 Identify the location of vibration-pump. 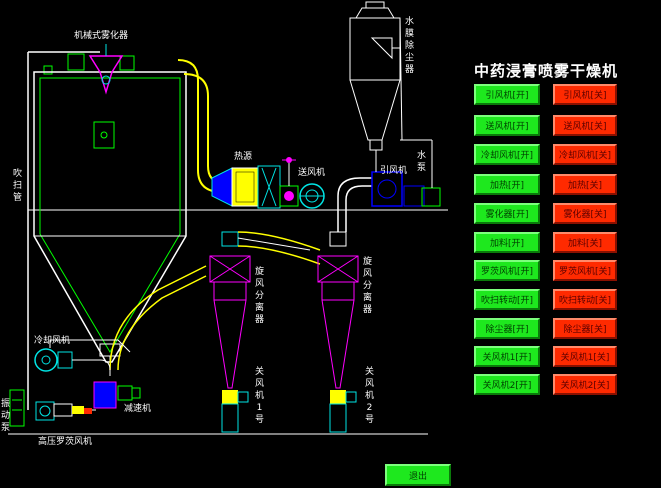
(17, 408).